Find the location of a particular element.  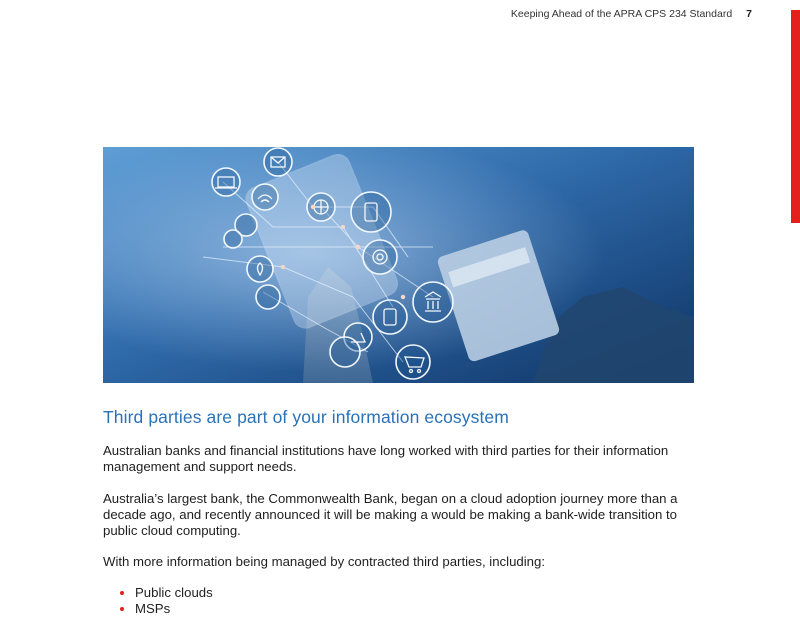

third-party-list: Public clouds MSPs is located at coordinates (165, 601).